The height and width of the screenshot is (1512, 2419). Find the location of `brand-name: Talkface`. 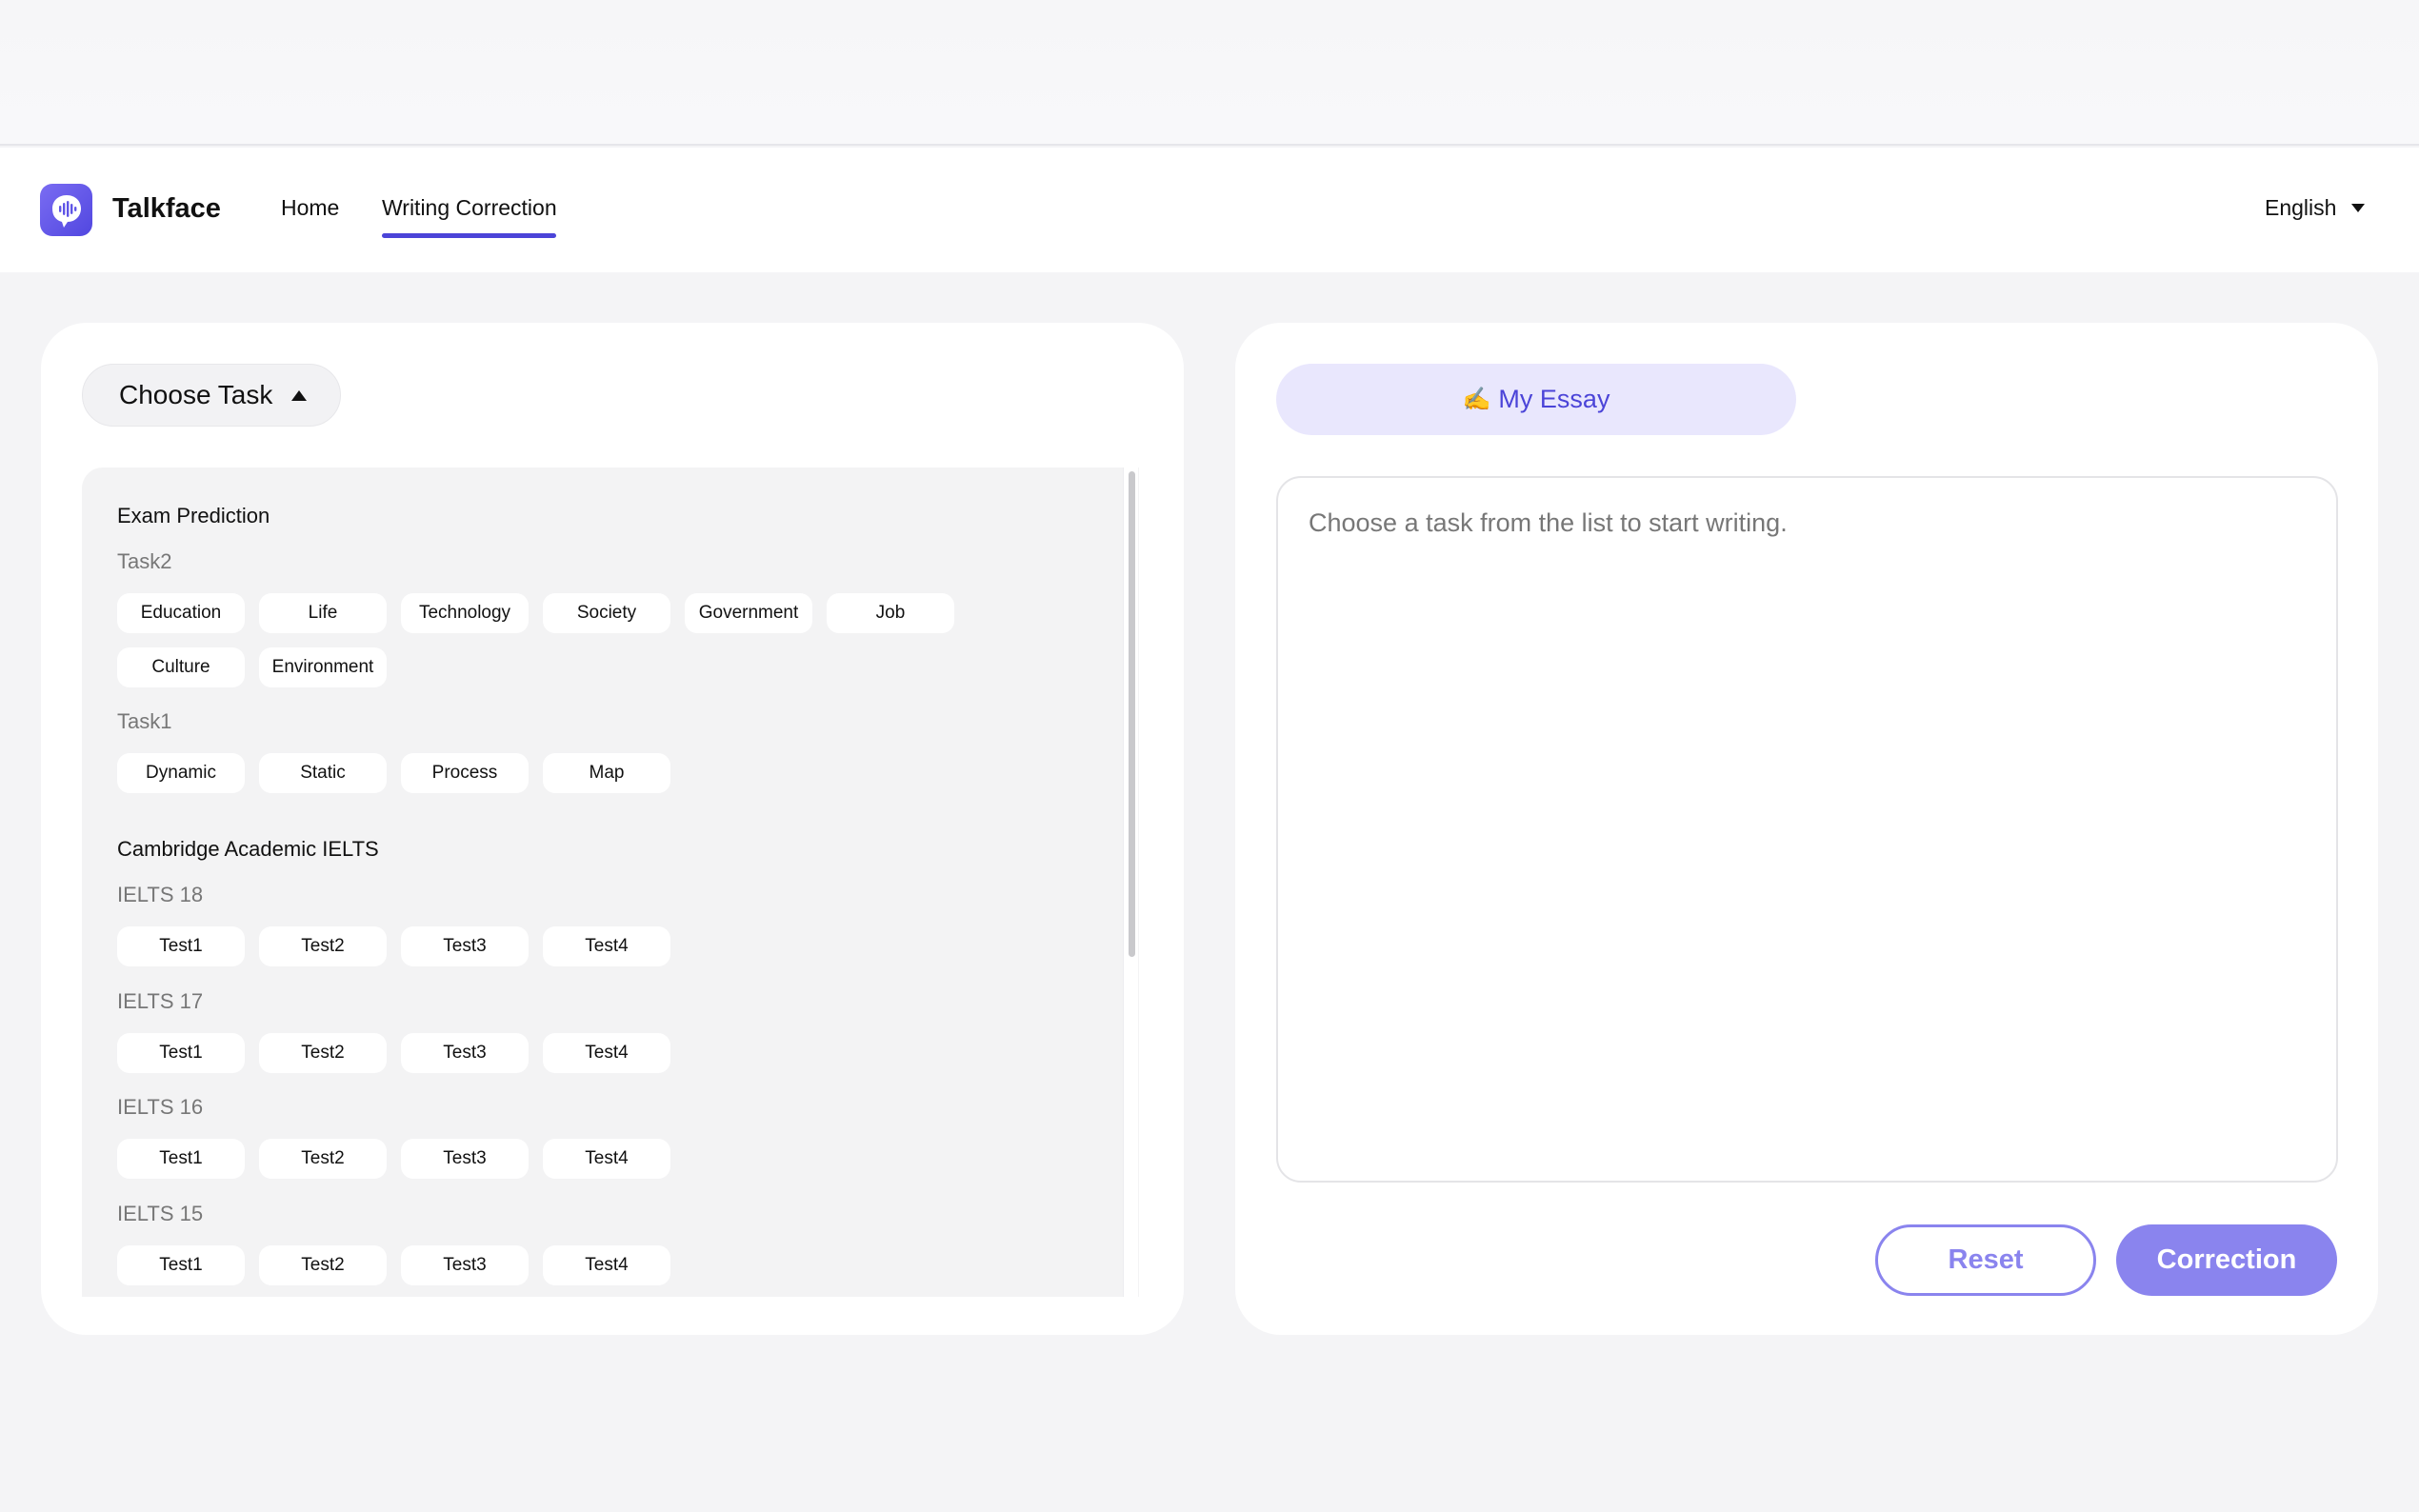

brand-name: Talkface is located at coordinates (166, 209).